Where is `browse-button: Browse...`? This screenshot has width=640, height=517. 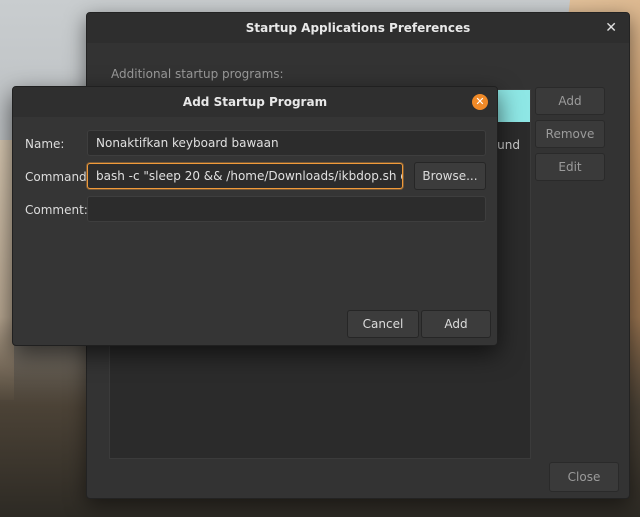 browse-button: Browse... is located at coordinates (450, 176).